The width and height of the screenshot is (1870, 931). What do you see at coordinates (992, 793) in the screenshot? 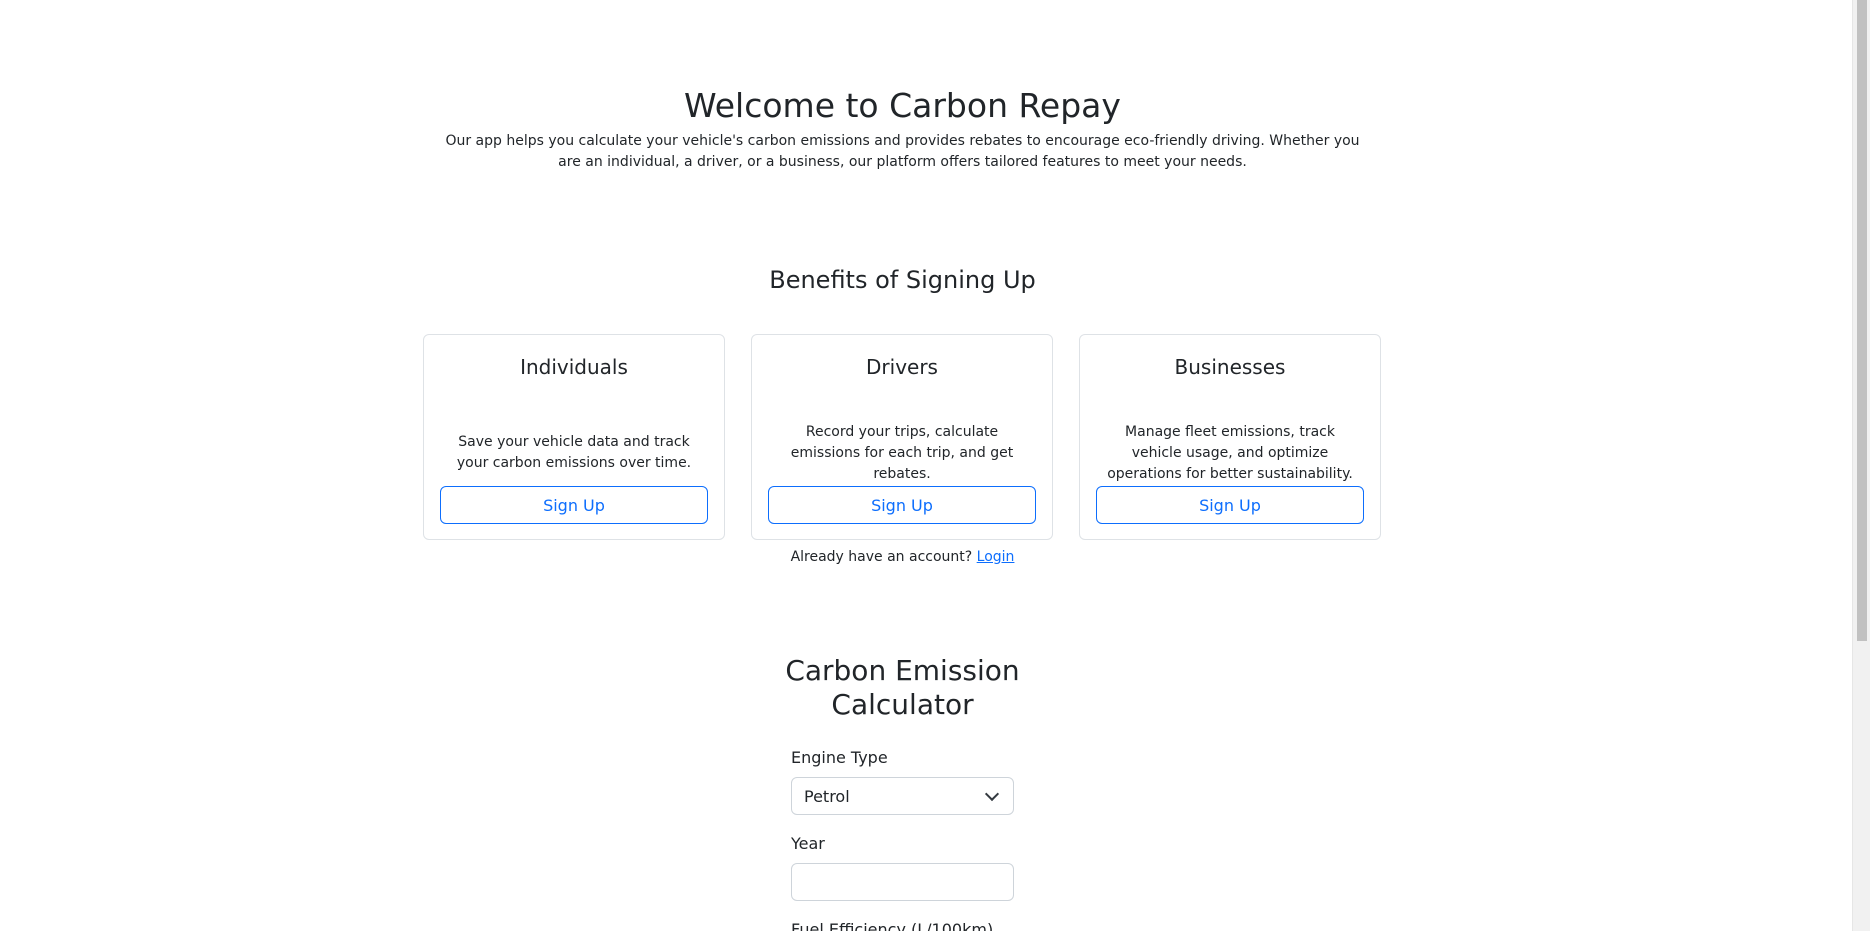
I see `chevron-down-icon` at bounding box center [992, 793].